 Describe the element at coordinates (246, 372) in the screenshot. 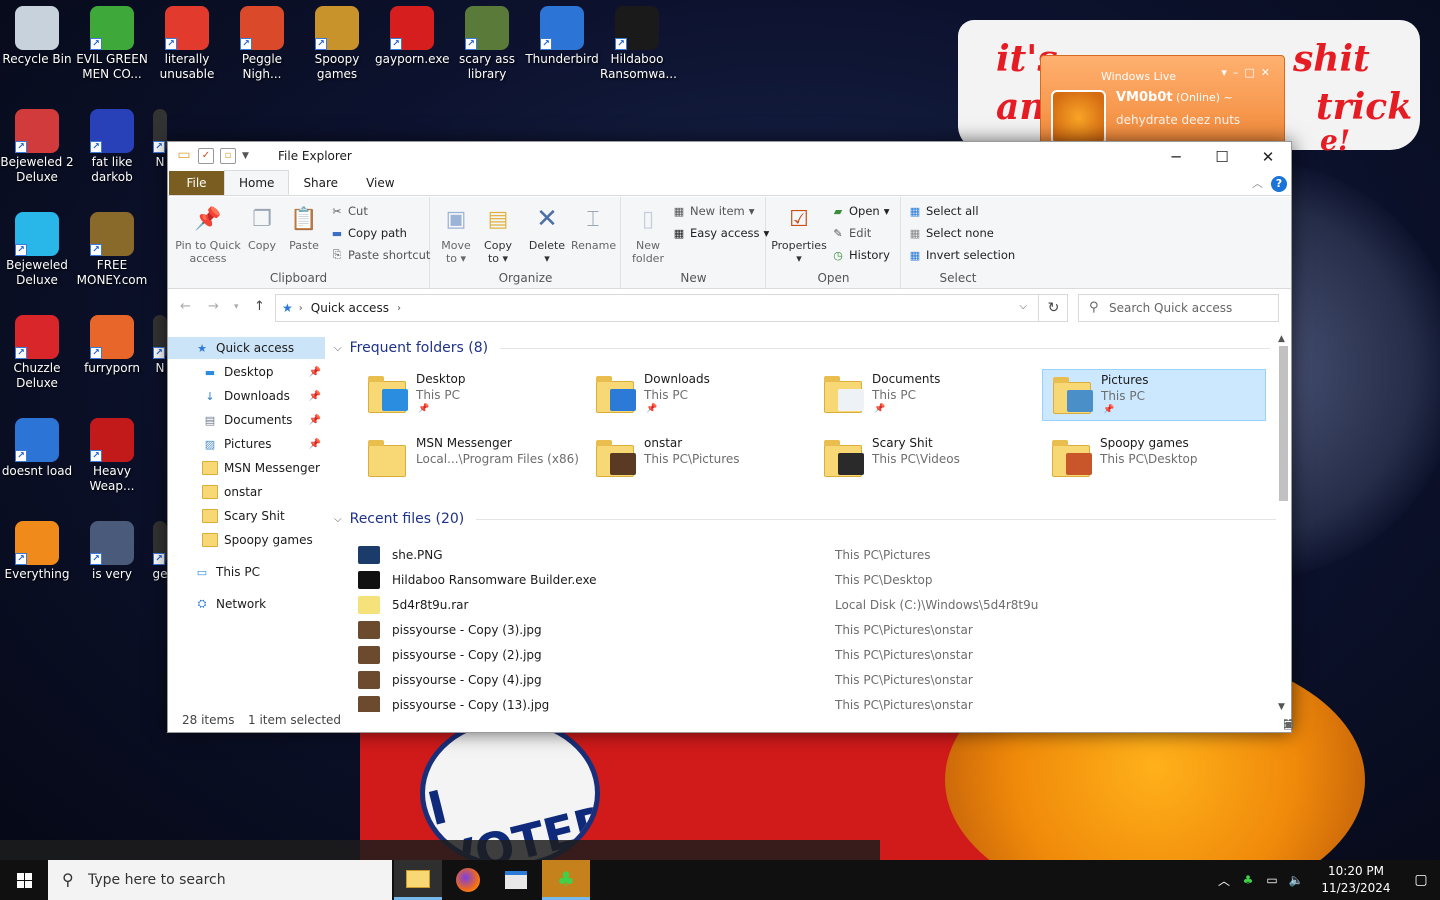

I see `nav-item-desktop: ▬ Desktop 📌` at that location.